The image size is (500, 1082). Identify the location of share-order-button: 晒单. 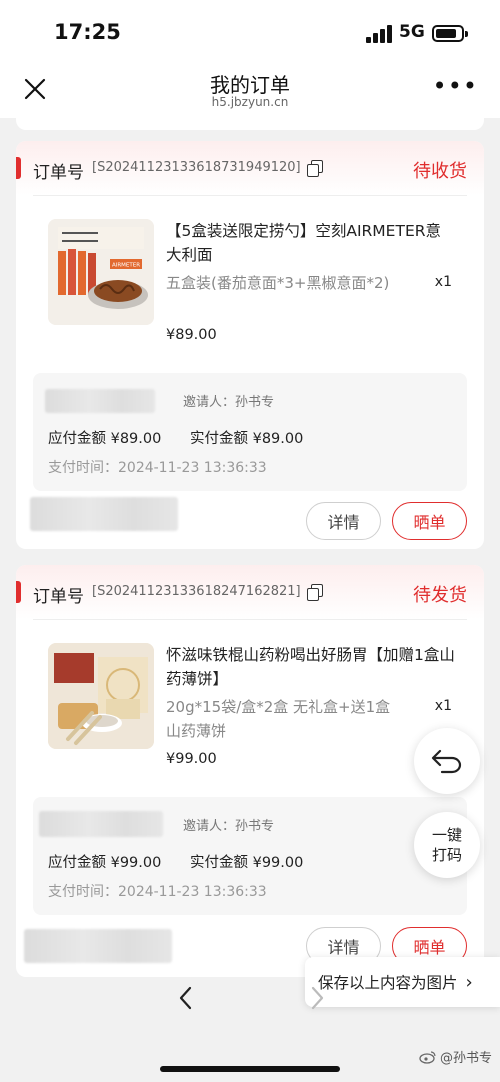
(429, 521).